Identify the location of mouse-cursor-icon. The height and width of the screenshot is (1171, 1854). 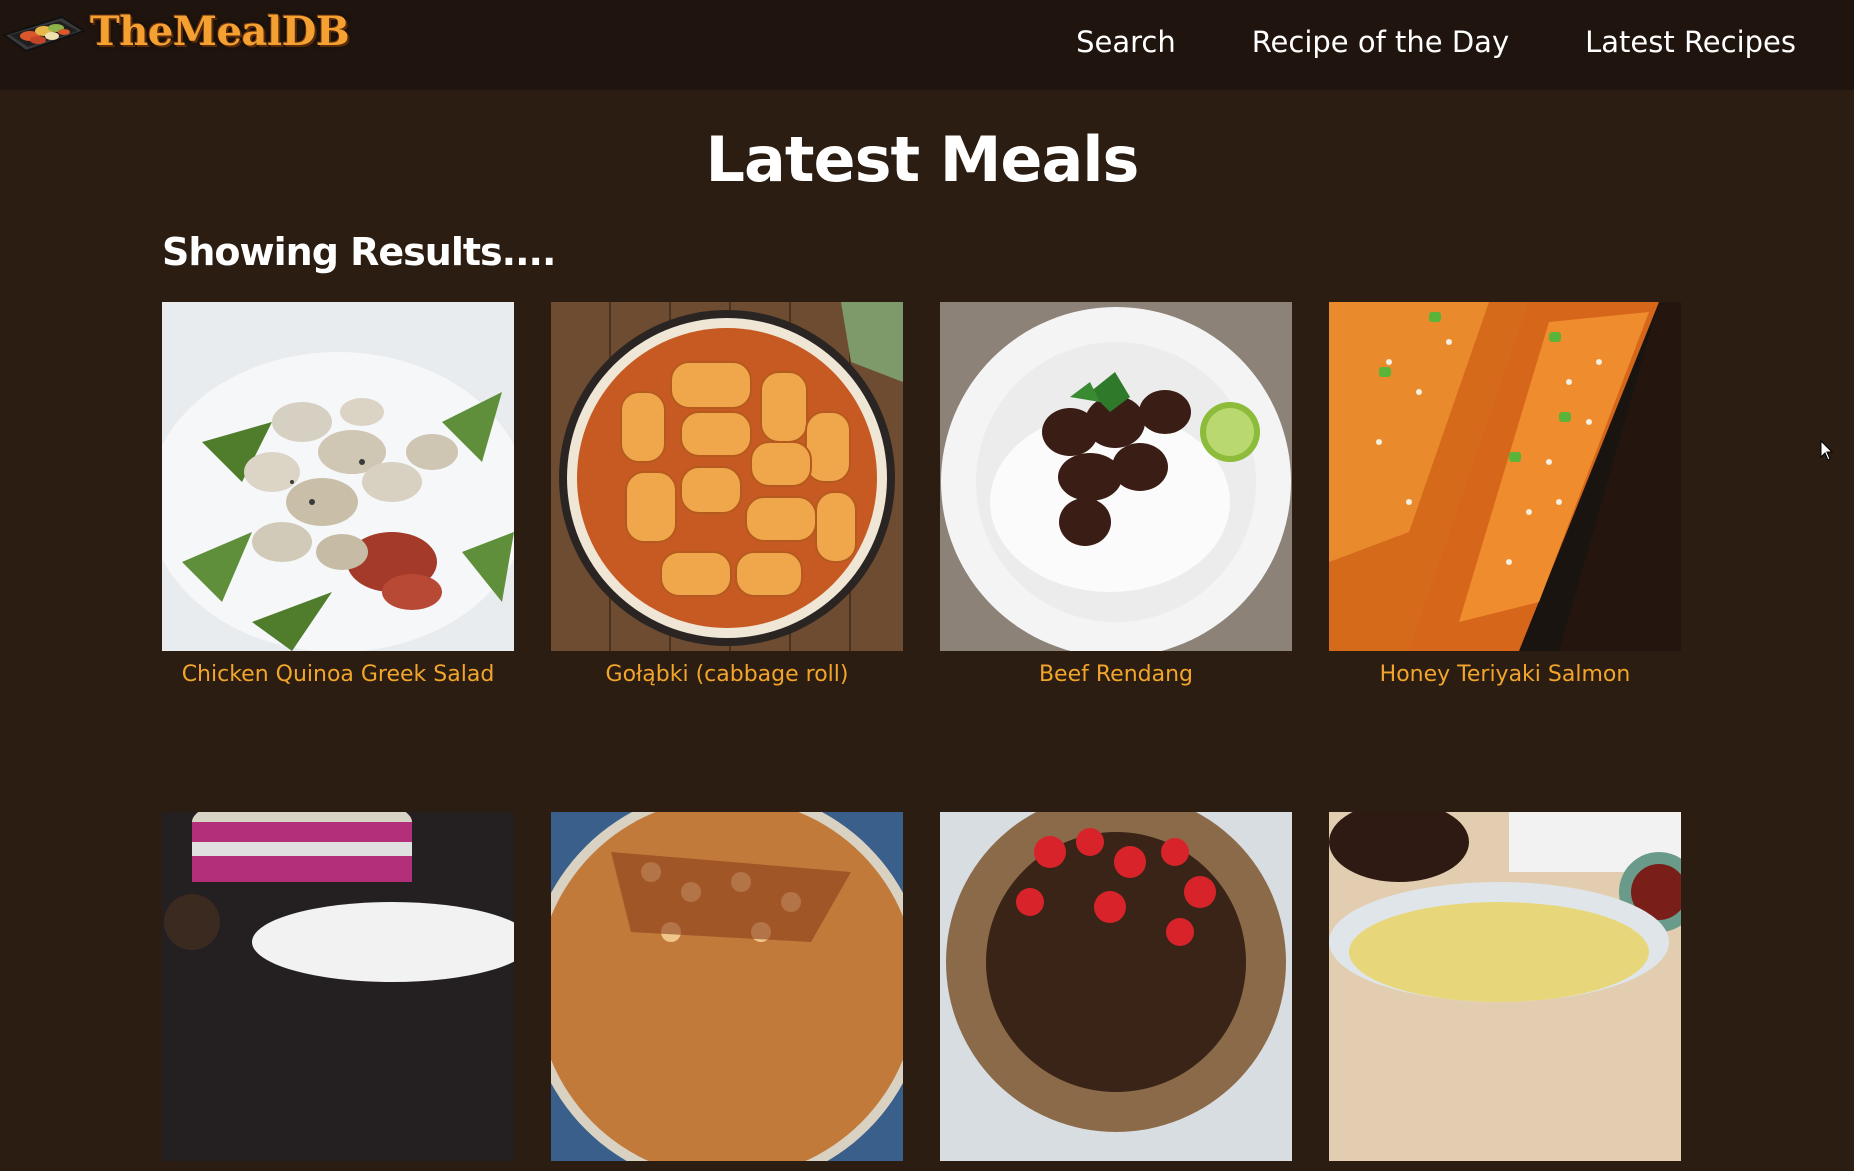
(1827, 450).